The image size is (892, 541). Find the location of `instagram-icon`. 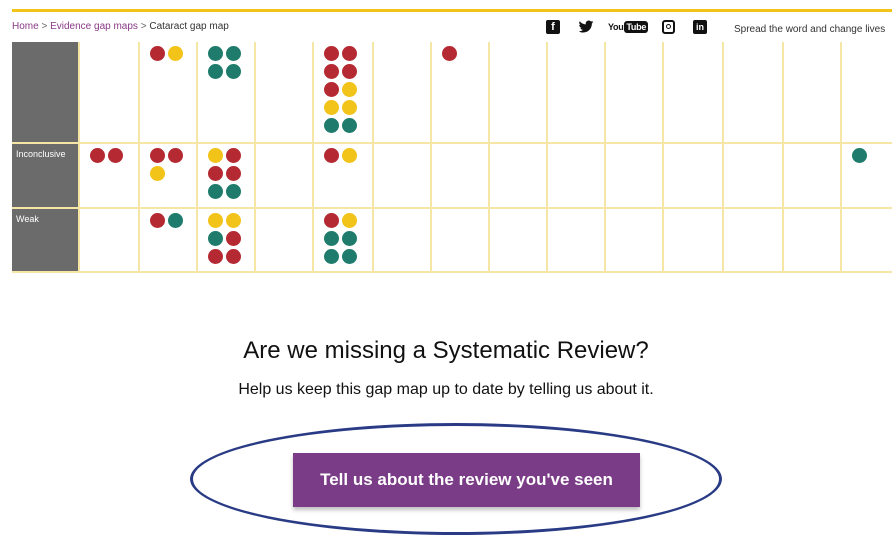

instagram-icon is located at coordinates (668, 27).